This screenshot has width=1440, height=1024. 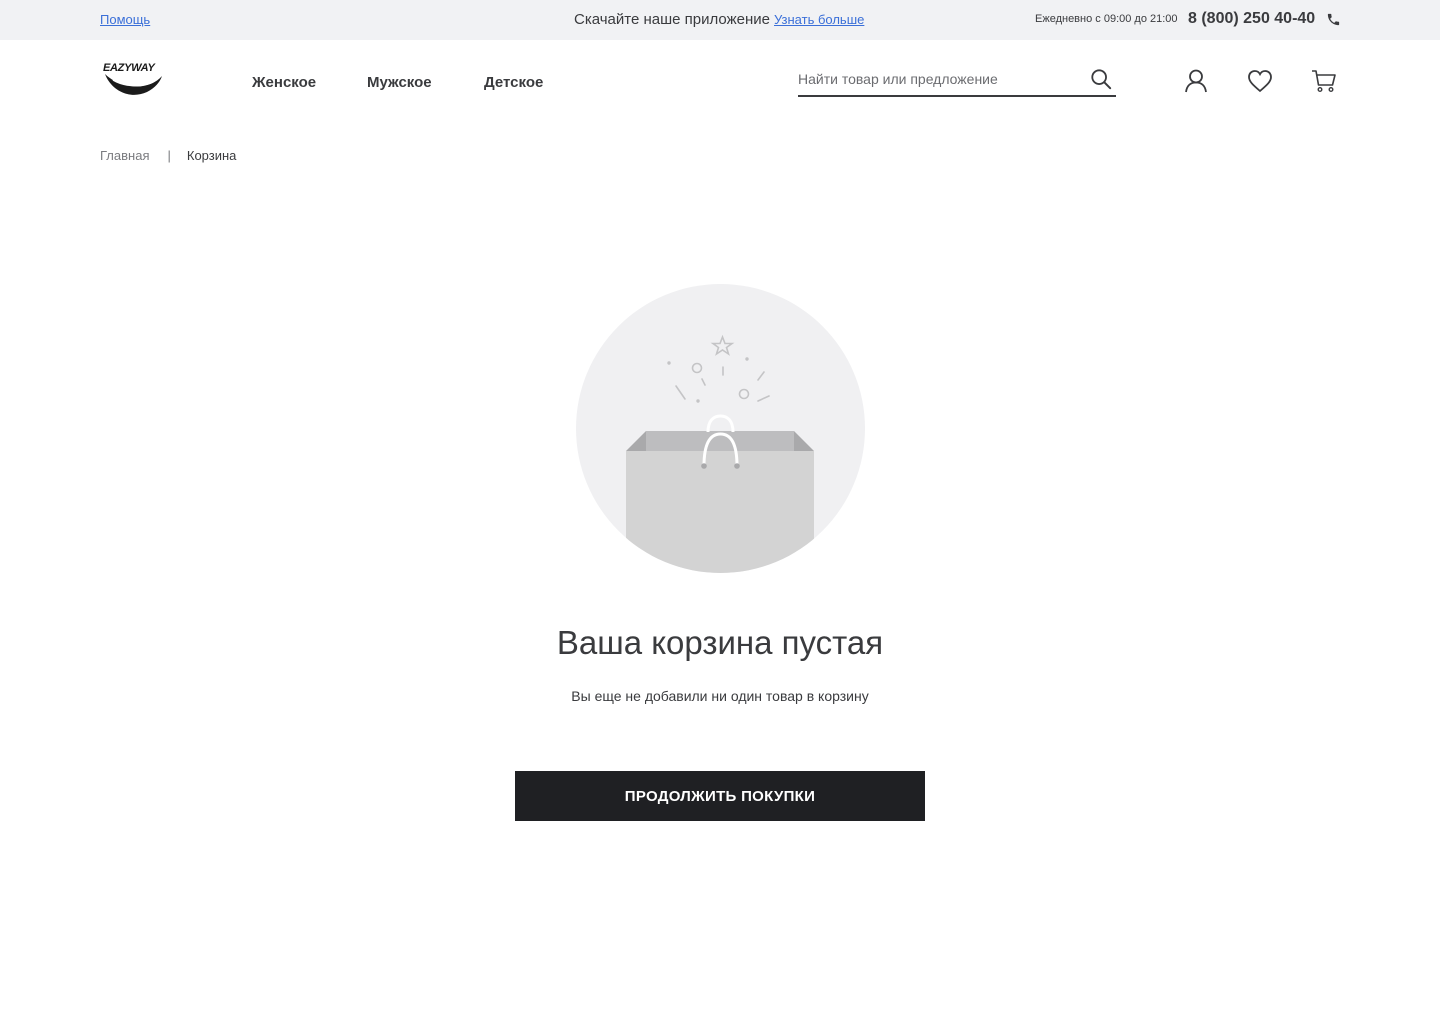 What do you see at coordinates (938, 79) in the screenshot?
I see `search-input` at bounding box center [938, 79].